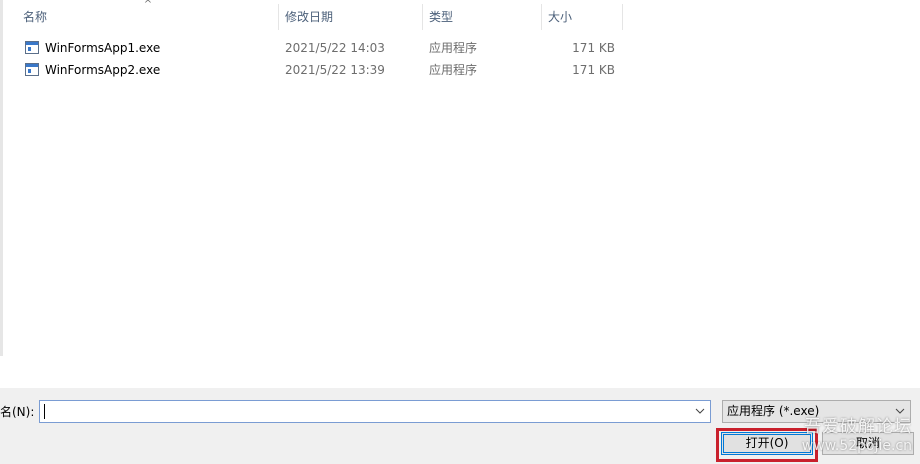 This screenshot has width=920, height=464. I want to click on filename-combobox, so click(375, 411).